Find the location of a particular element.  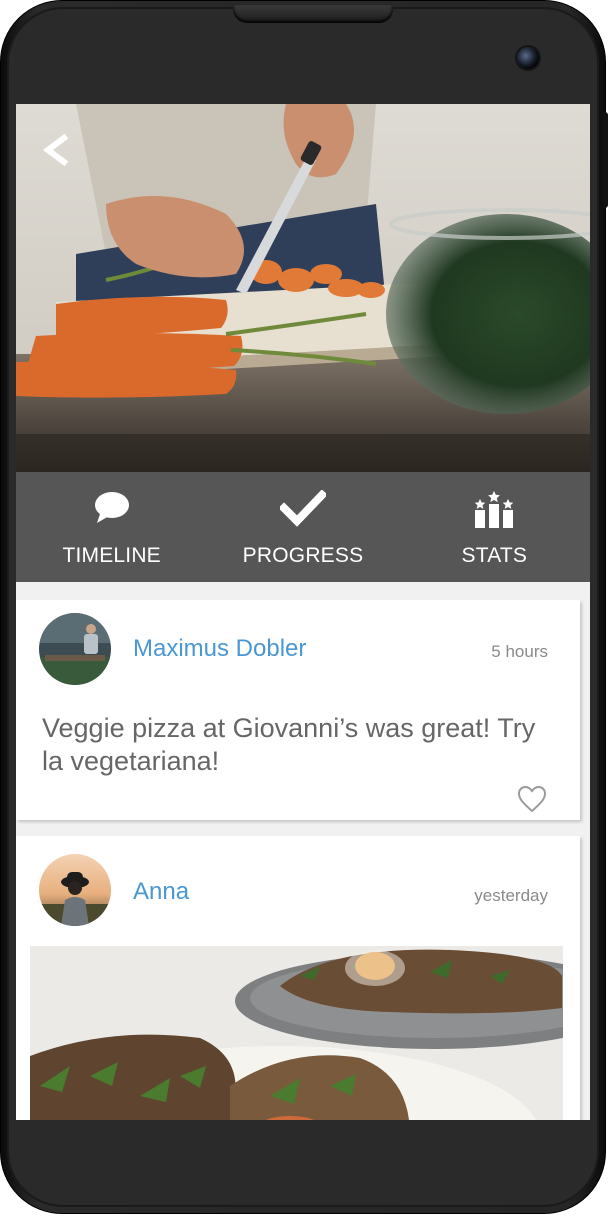

chevron-left-icon is located at coordinates (56, 150).